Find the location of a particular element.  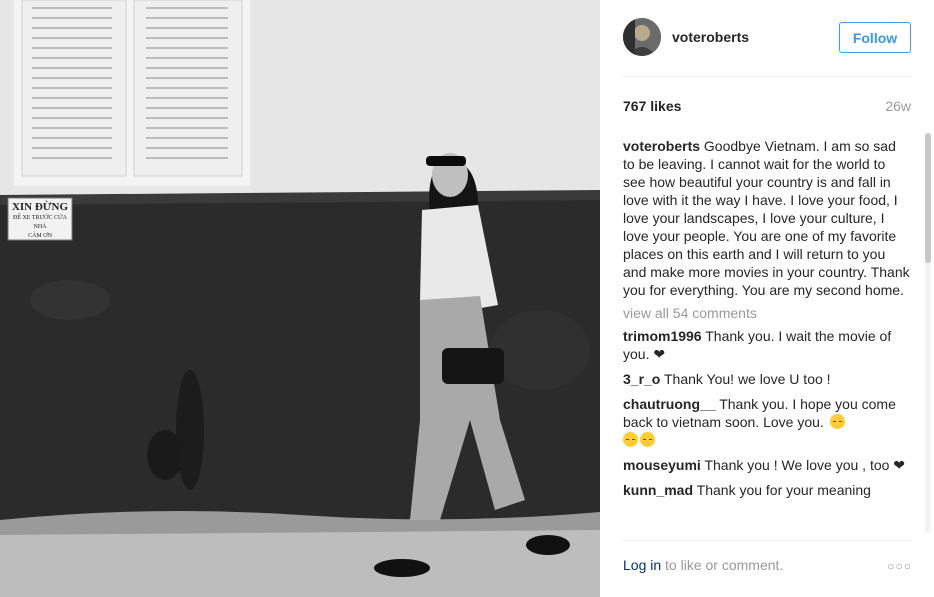

likes-count: 767 likes is located at coordinates (652, 106).